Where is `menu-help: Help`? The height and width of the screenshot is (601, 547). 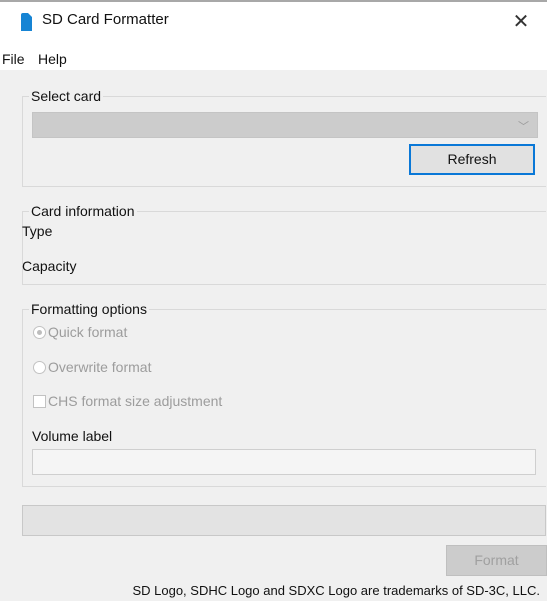 menu-help: Help is located at coordinates (52, 59).